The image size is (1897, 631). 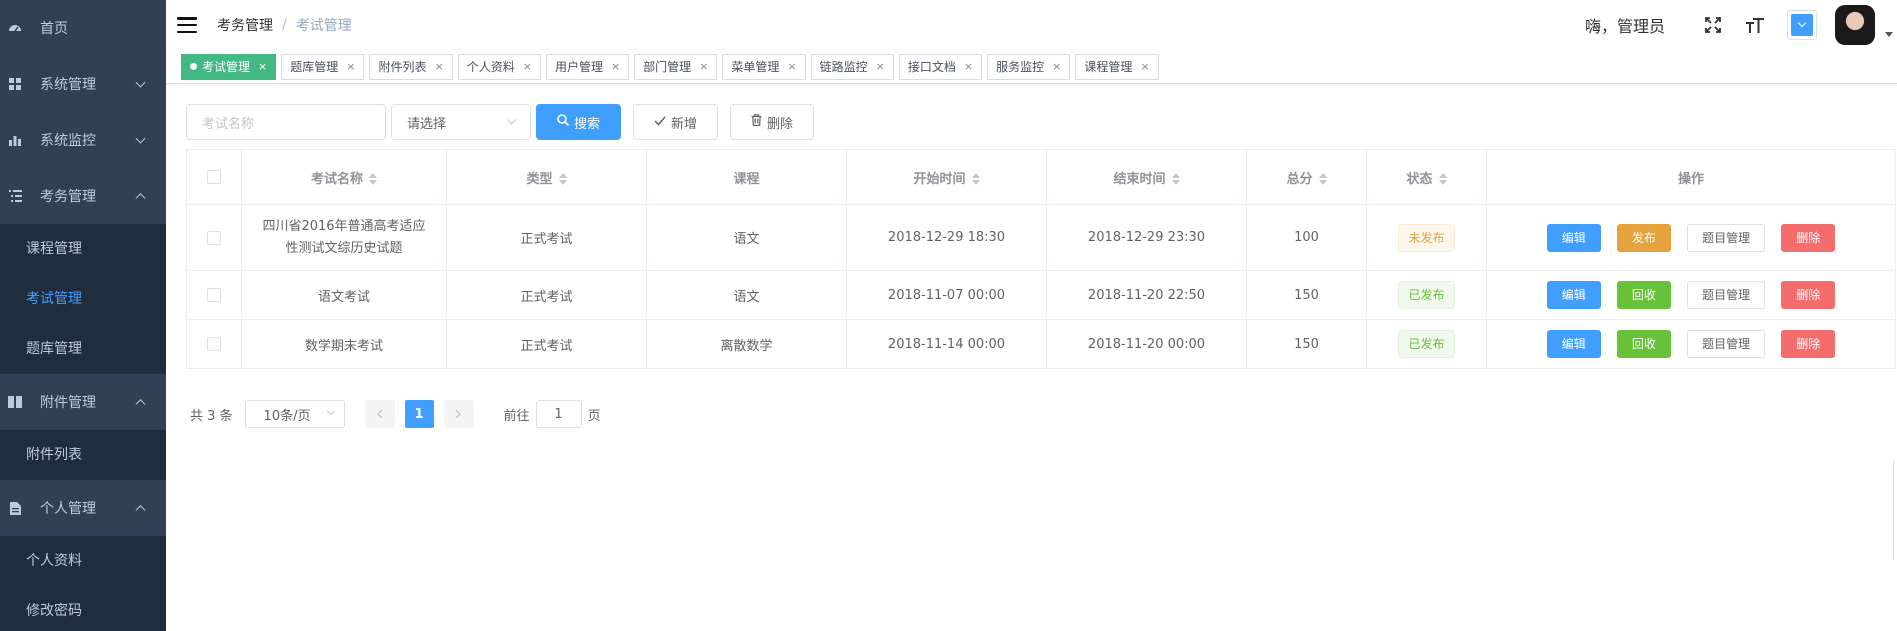 What do you see at coordinates (755, 67) in the screenshot?
I see `tag-label: 菜单管理` at bounding box center [755, 67].